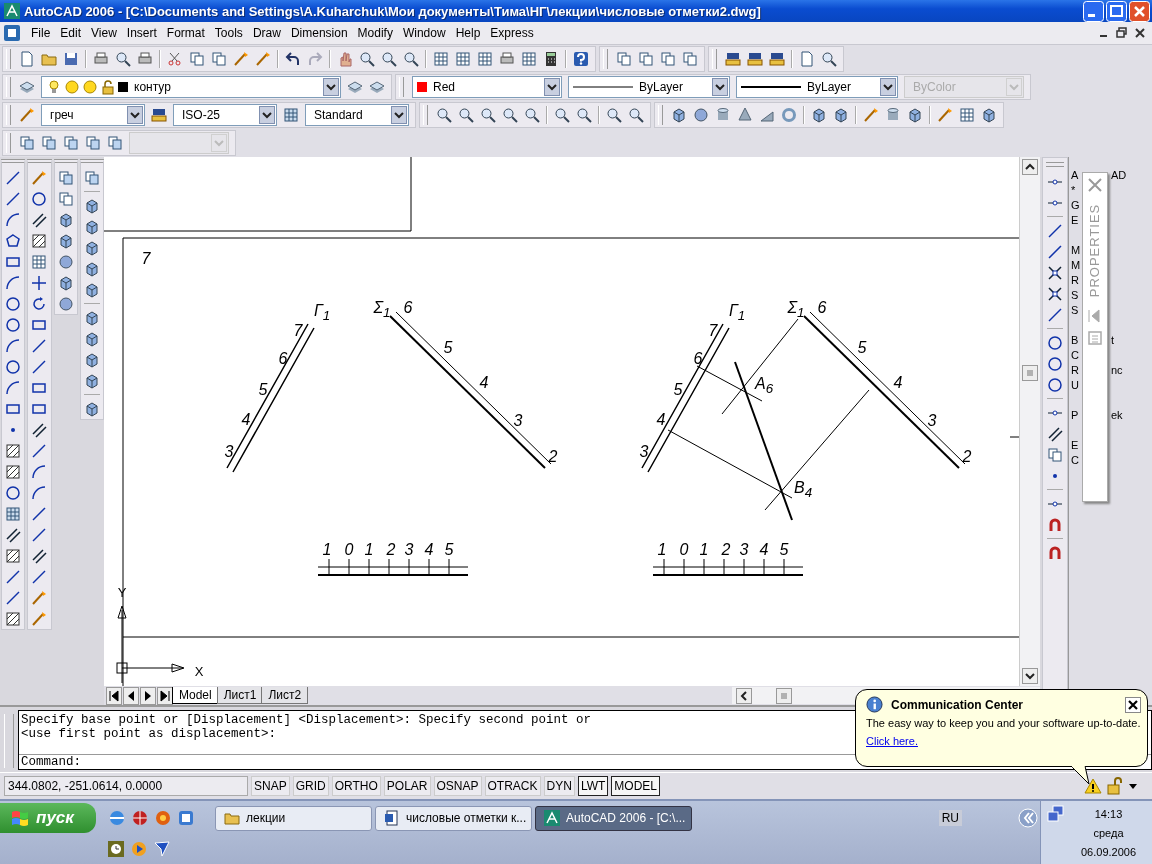  I want to click on point-label: A$_{6}$, so click(764, 386).